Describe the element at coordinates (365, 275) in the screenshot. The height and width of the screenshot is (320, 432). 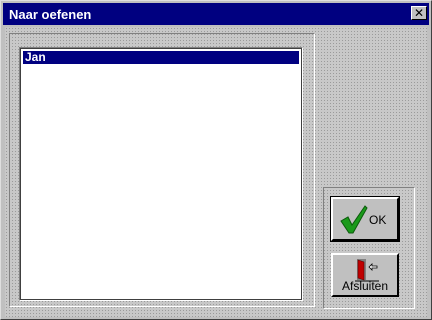
I see `exit-button: Afsluiten` at that location.